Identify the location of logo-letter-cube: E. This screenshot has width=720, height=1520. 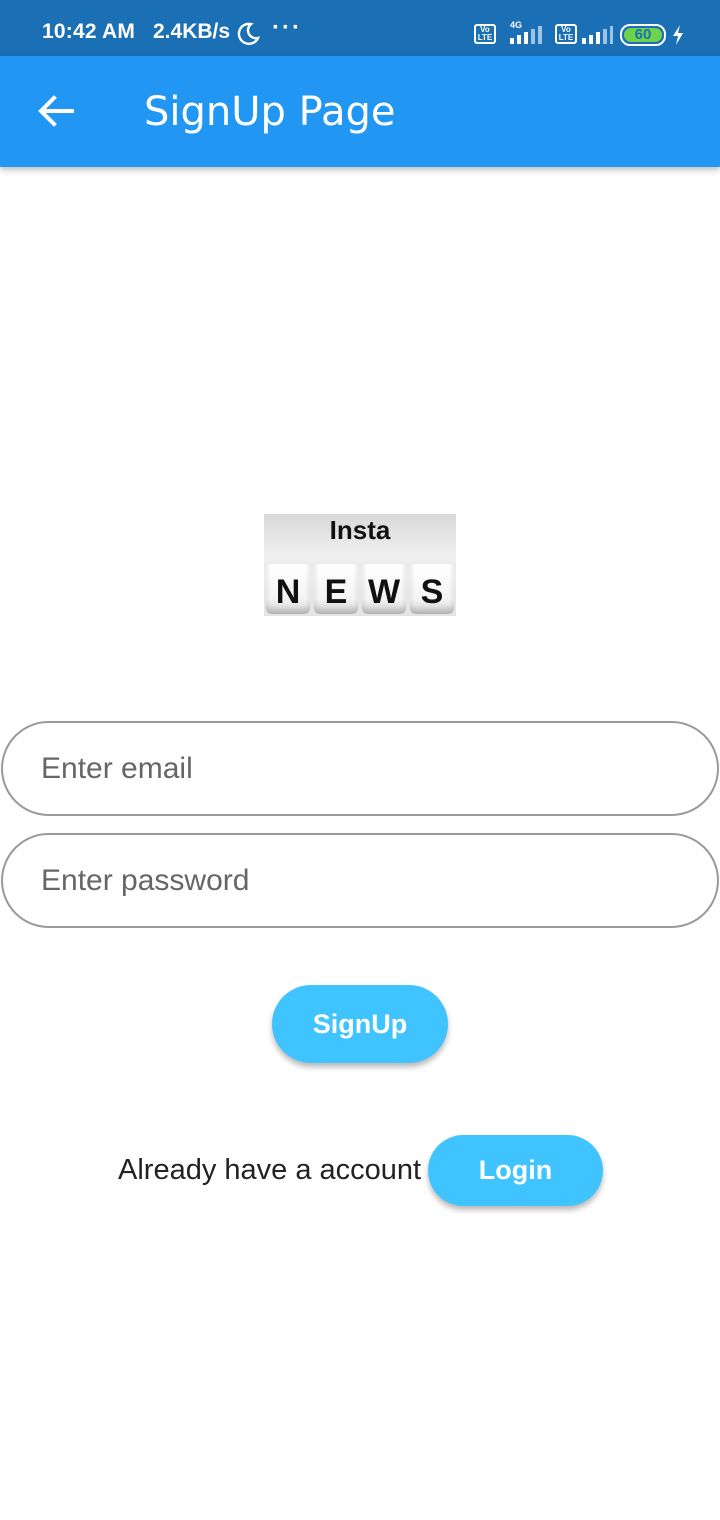
(336, 589).